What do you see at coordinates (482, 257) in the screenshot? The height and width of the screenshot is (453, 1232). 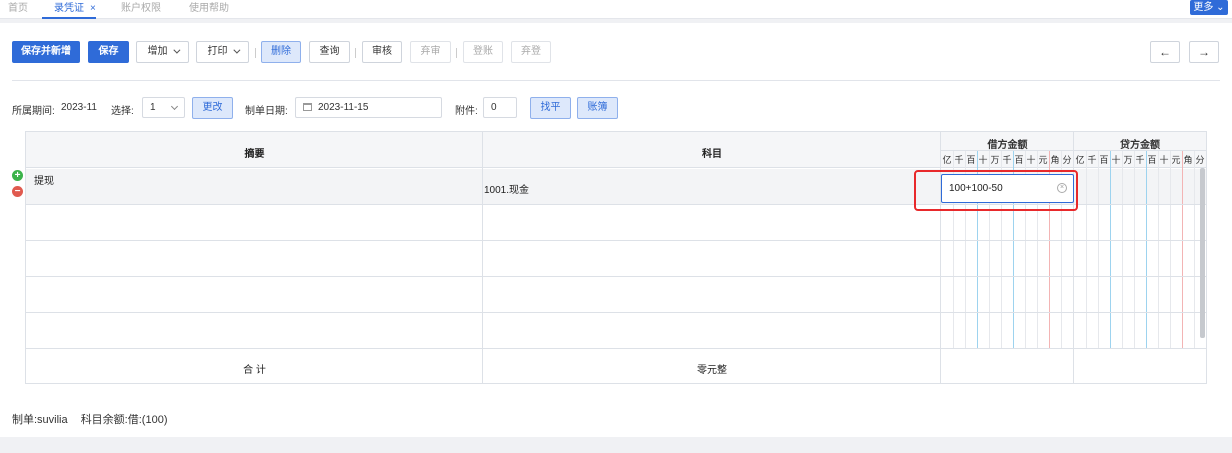 I see `column-divider` at bounding box center [482, 257].